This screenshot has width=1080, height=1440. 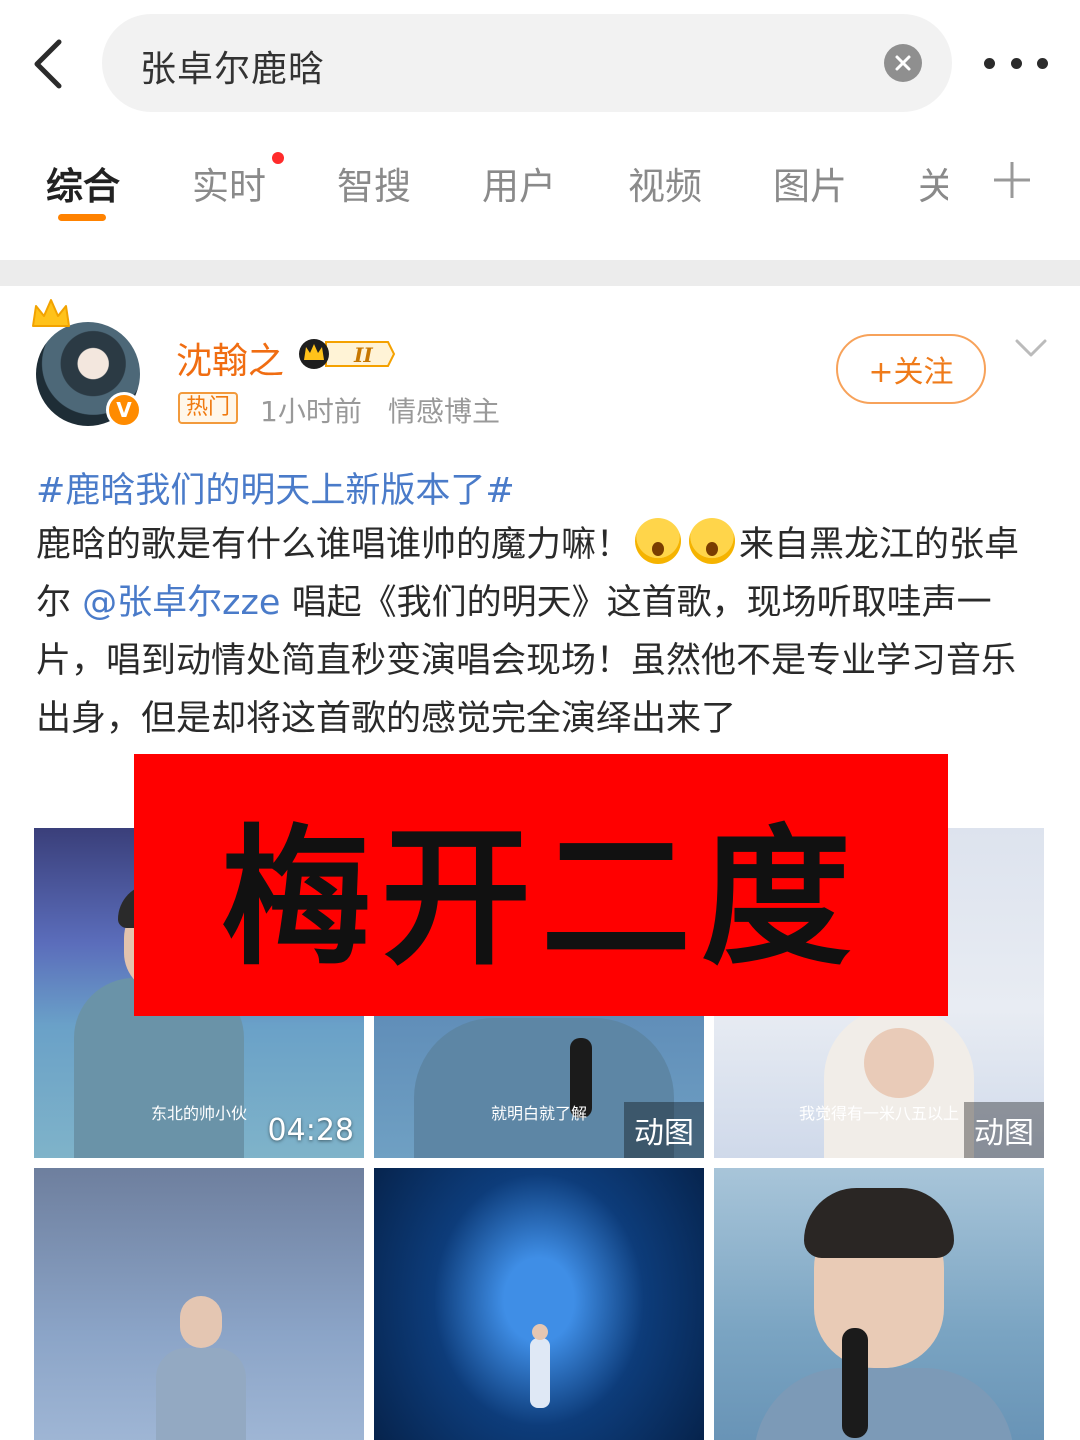 What do you see at coordinates (181, 603) in the screenshot?
I see `user-mention-link: @张卓尔zze` at bounding box center [181, 603].